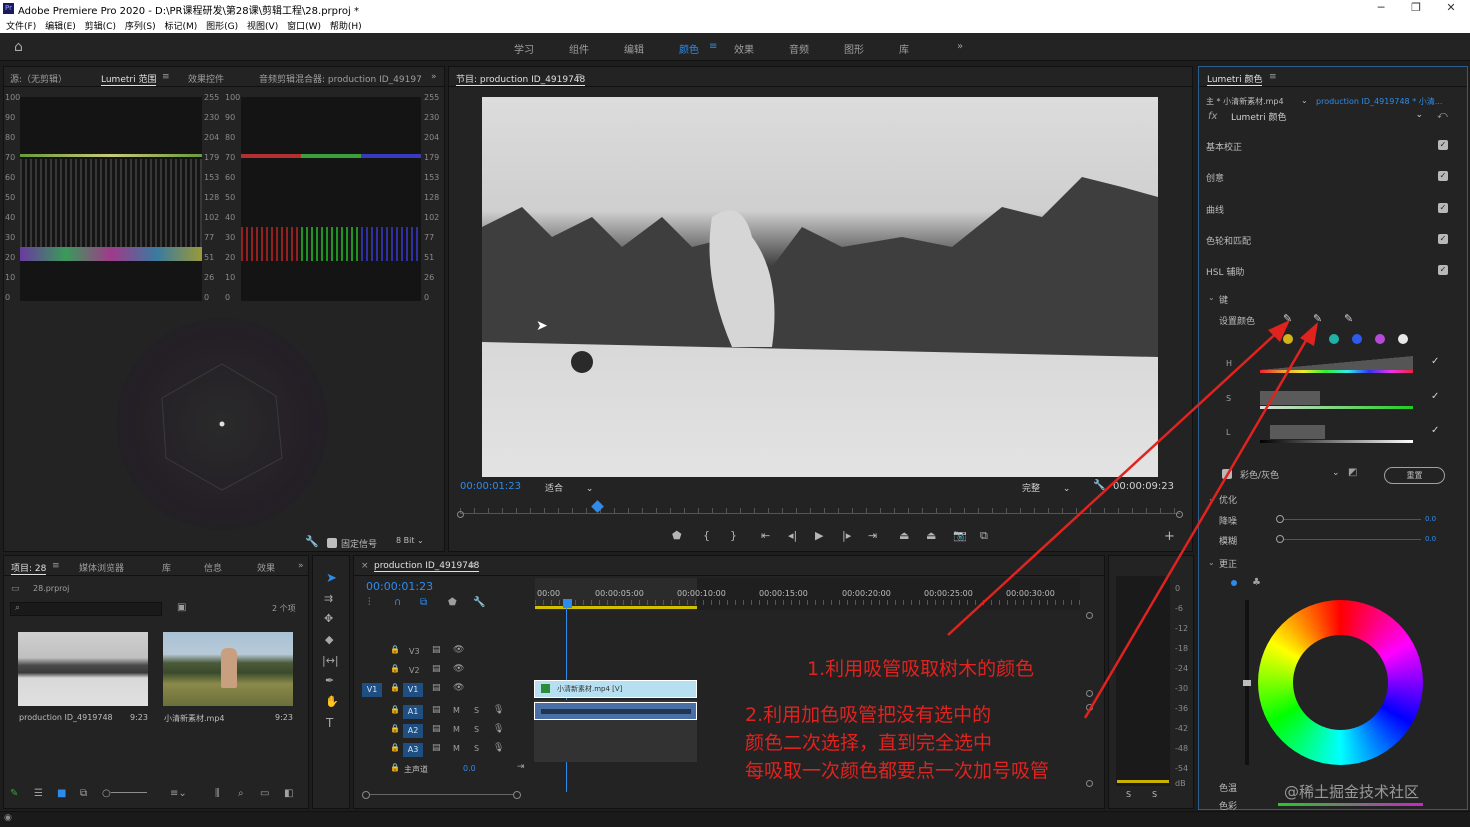  I want to click on annotation-arrows, so click(1132, 519).